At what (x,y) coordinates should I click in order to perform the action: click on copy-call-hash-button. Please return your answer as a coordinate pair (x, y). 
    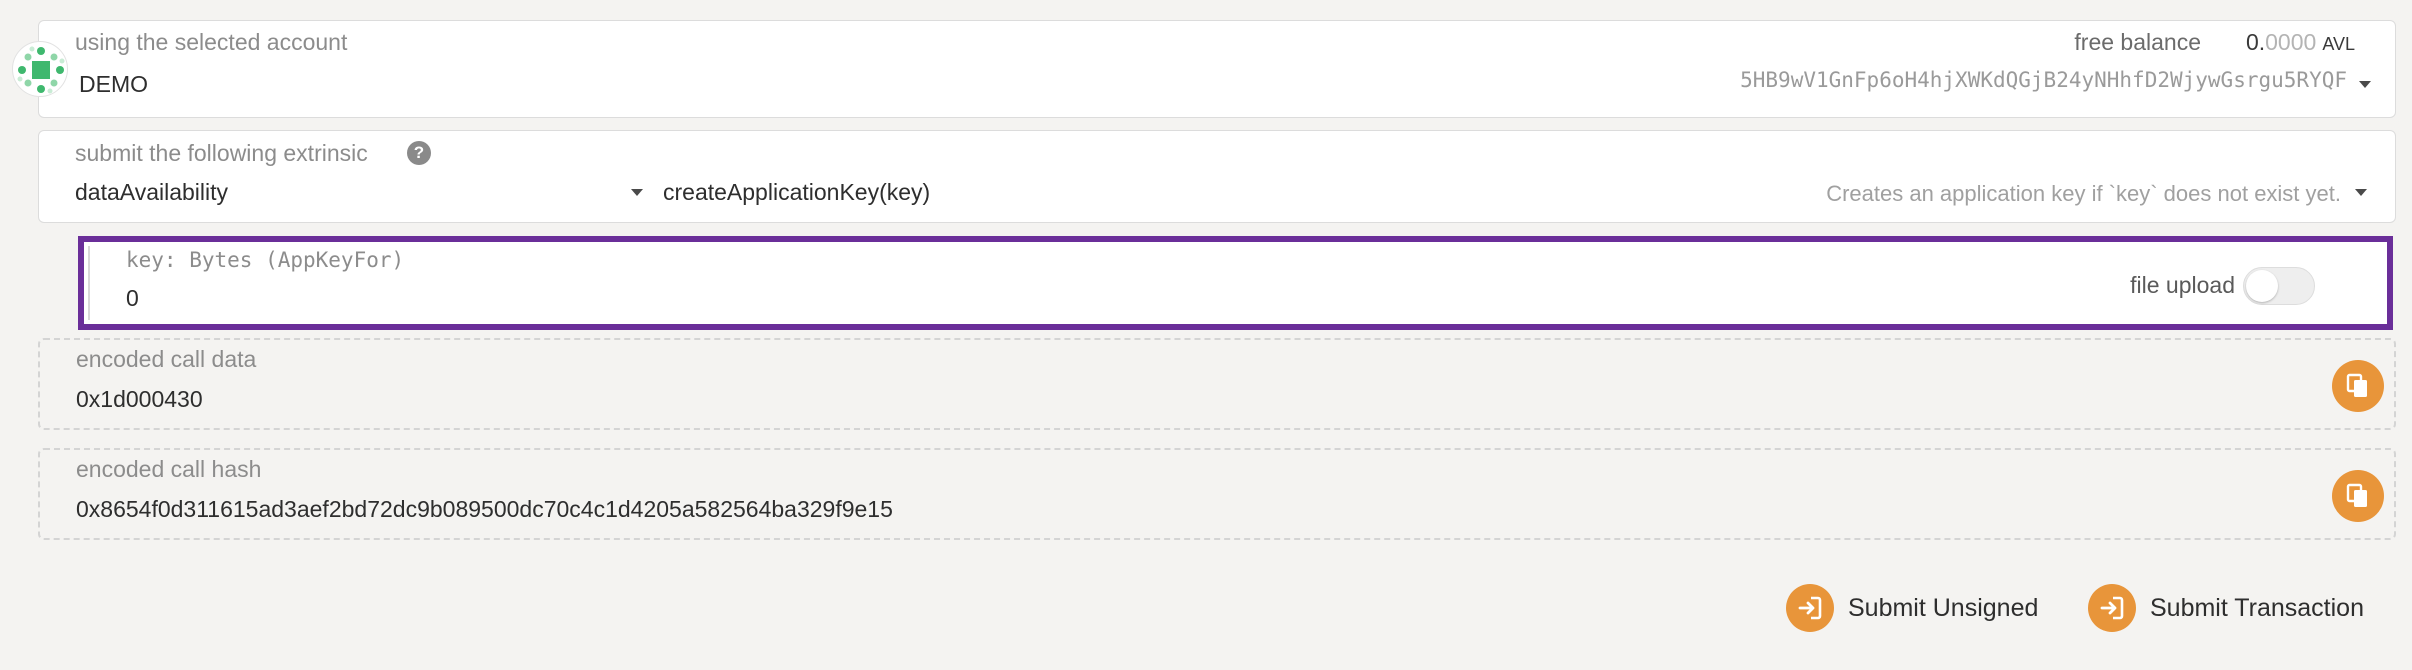
    Looking at the image, I should click on (2358, 496).